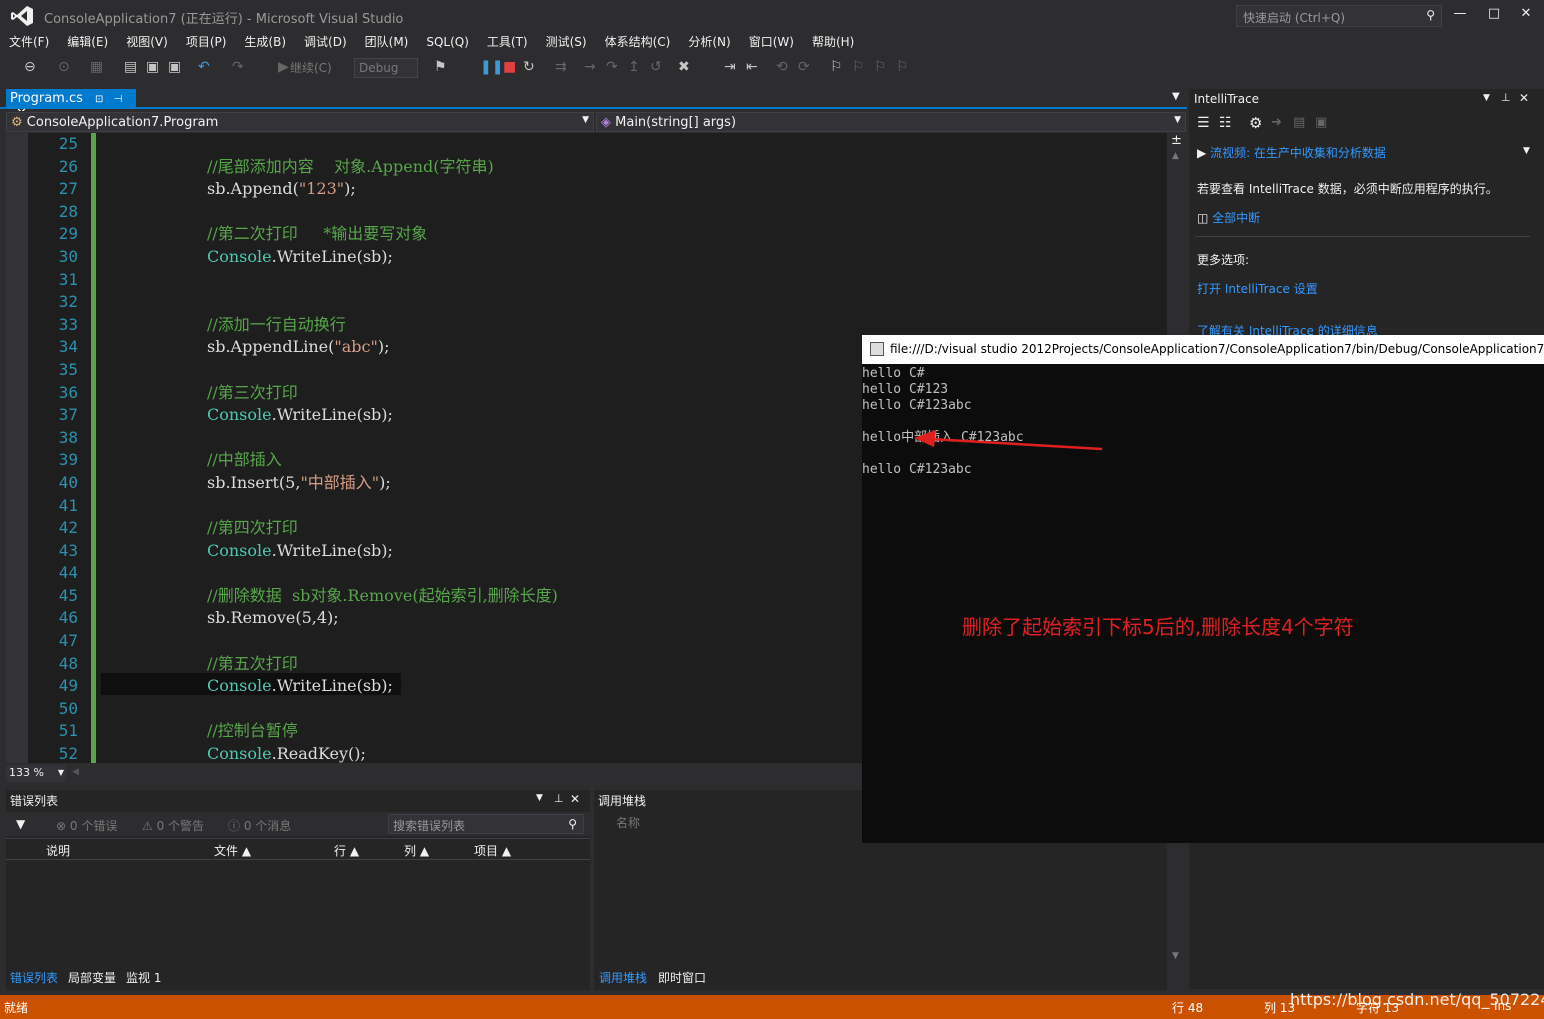  I want to click on open-settings-link: 打开 IntelliTrace 设置, so click(1257, 288).